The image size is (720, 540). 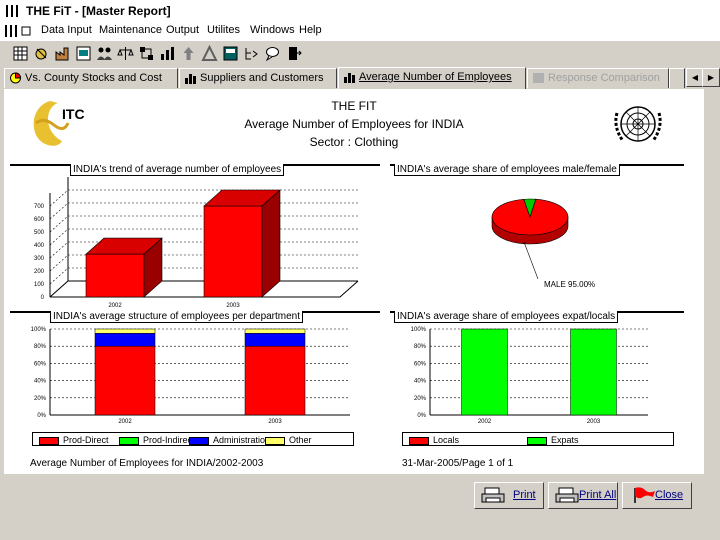 What do you see at coordinates (293, 53) in the screenshot?
I see `door-exit-icon` at bounding box center [293, 53].